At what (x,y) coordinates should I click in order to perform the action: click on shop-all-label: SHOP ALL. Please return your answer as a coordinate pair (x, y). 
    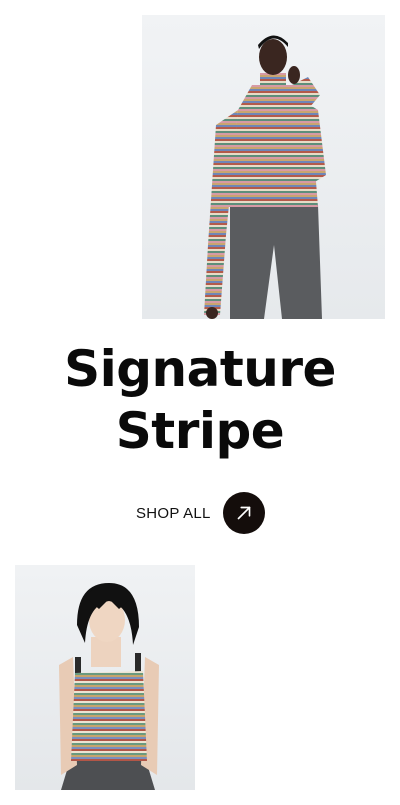
    Looking at the image, I should click on (173, 513).